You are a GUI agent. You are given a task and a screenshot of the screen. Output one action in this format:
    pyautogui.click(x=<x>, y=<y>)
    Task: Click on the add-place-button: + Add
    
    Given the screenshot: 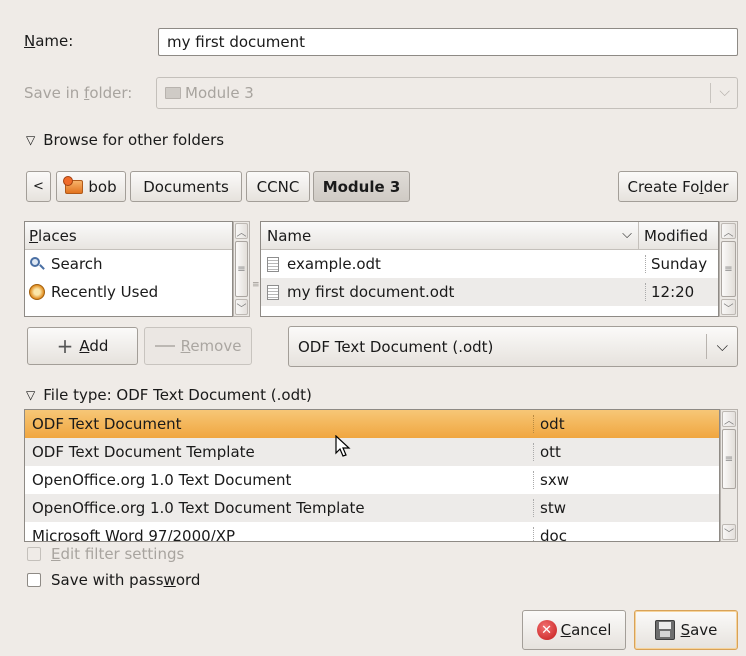 What is the action you would take?
    pyautogui.click(x=82, y=346)
    